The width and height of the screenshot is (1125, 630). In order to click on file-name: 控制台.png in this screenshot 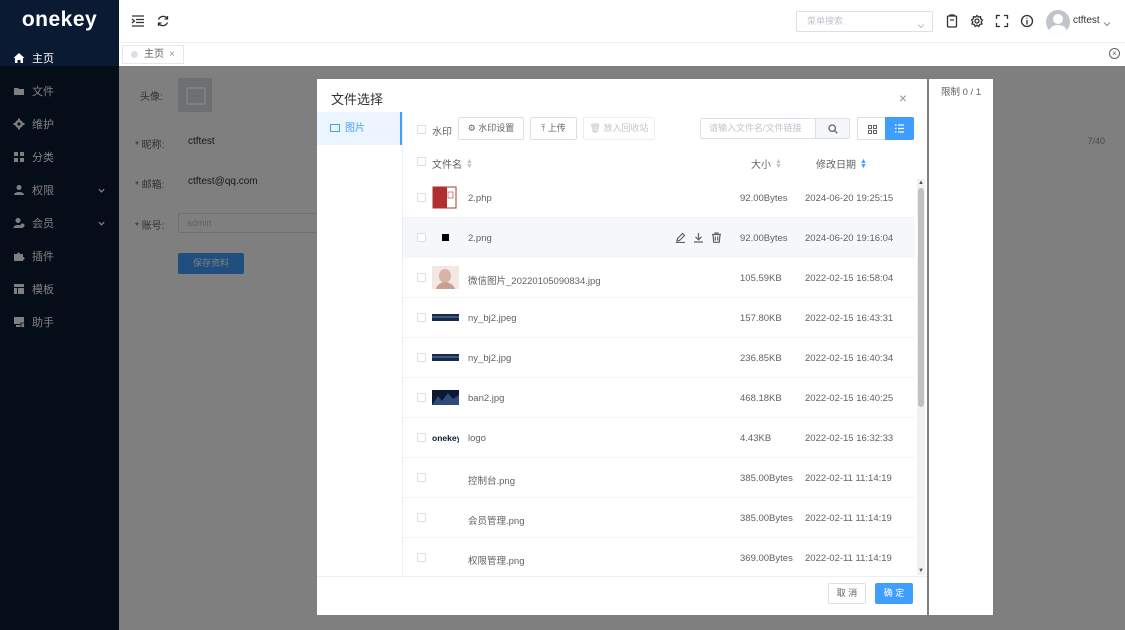, I will do `click(491, 481)`.